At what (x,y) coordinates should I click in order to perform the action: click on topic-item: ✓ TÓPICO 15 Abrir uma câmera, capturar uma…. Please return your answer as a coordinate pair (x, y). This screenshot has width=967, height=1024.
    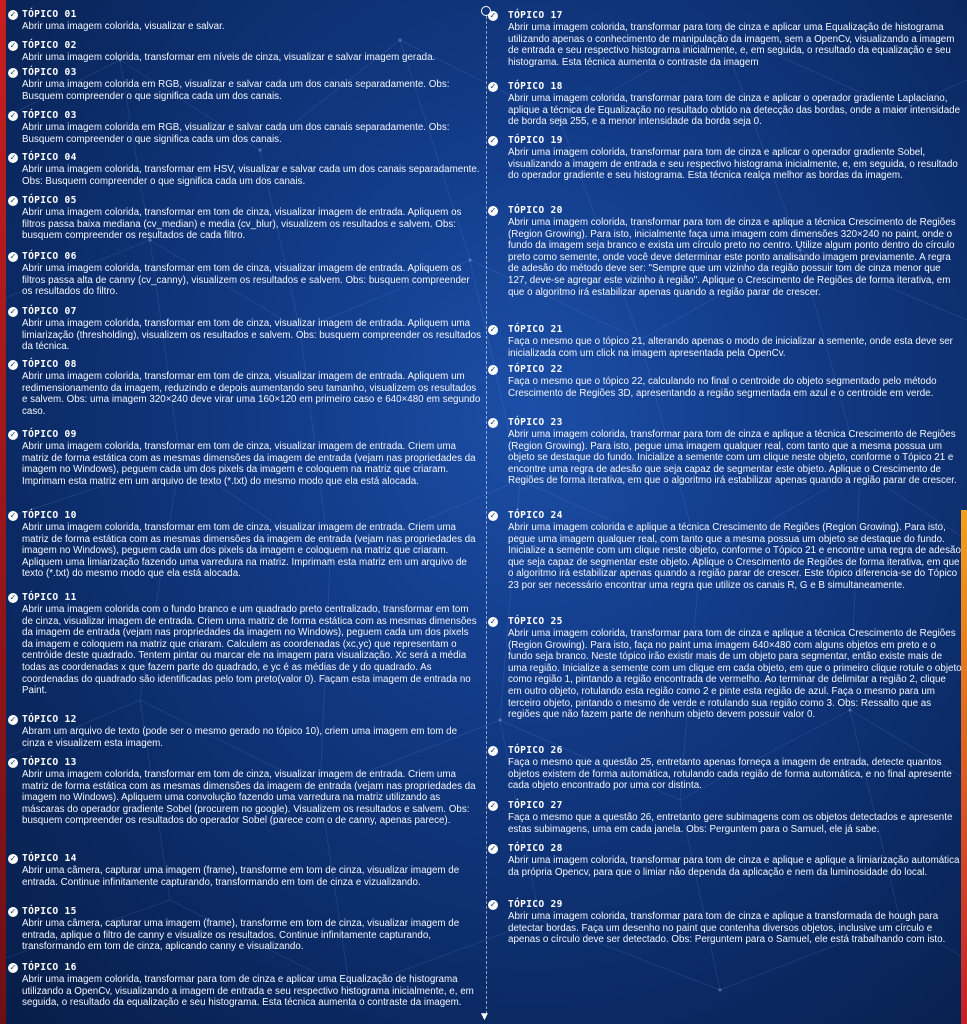
    Looking at the image, I should click on (245, 929).